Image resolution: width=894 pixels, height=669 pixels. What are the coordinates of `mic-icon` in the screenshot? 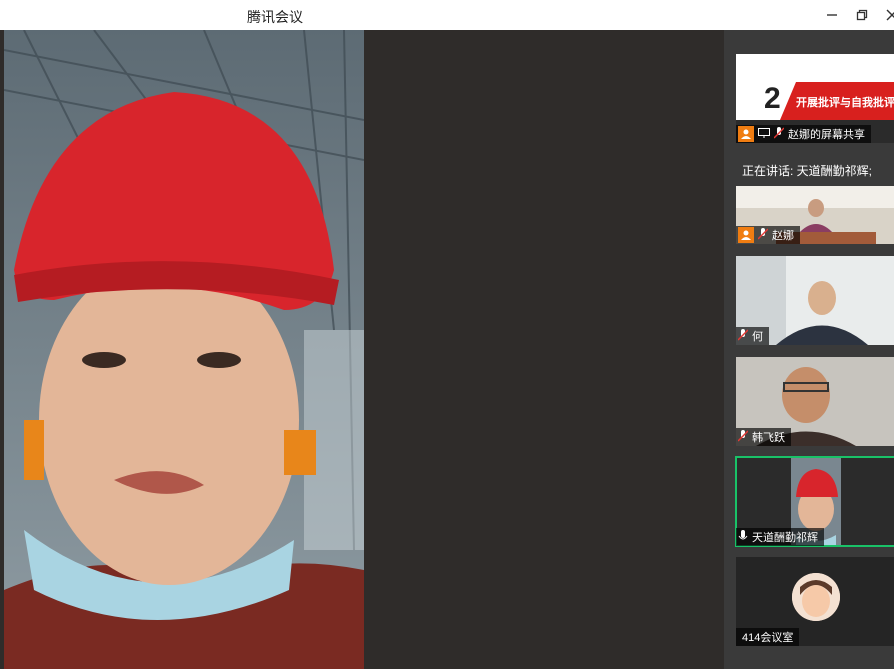 It's located at (743, 537).